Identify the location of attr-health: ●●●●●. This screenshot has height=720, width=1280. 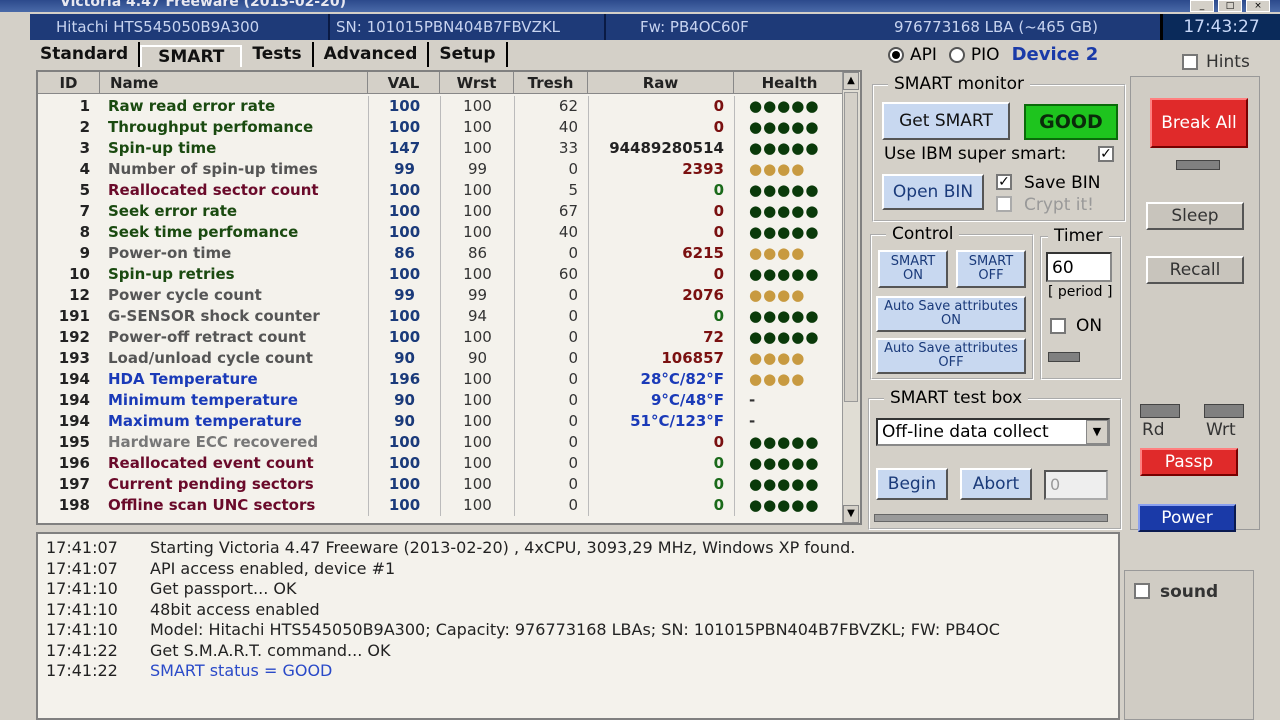
(790, 148).